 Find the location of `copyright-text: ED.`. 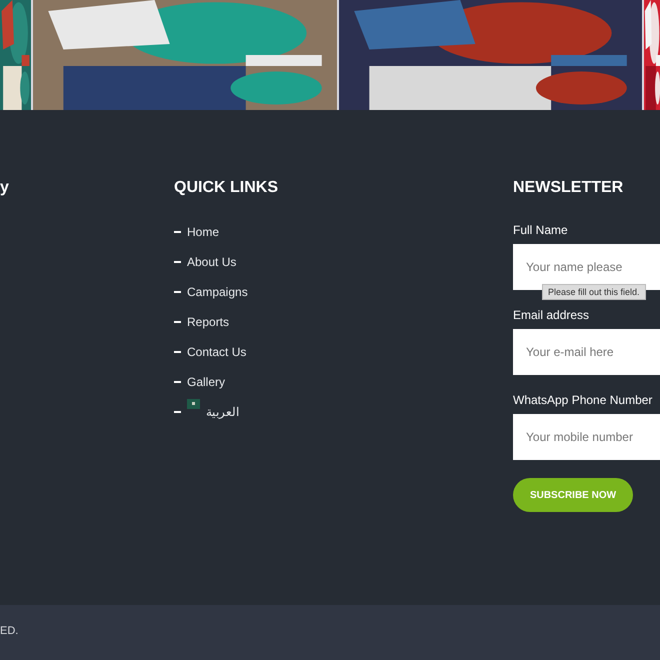

copyright-text: ED. is located at coordinates (9, 631).